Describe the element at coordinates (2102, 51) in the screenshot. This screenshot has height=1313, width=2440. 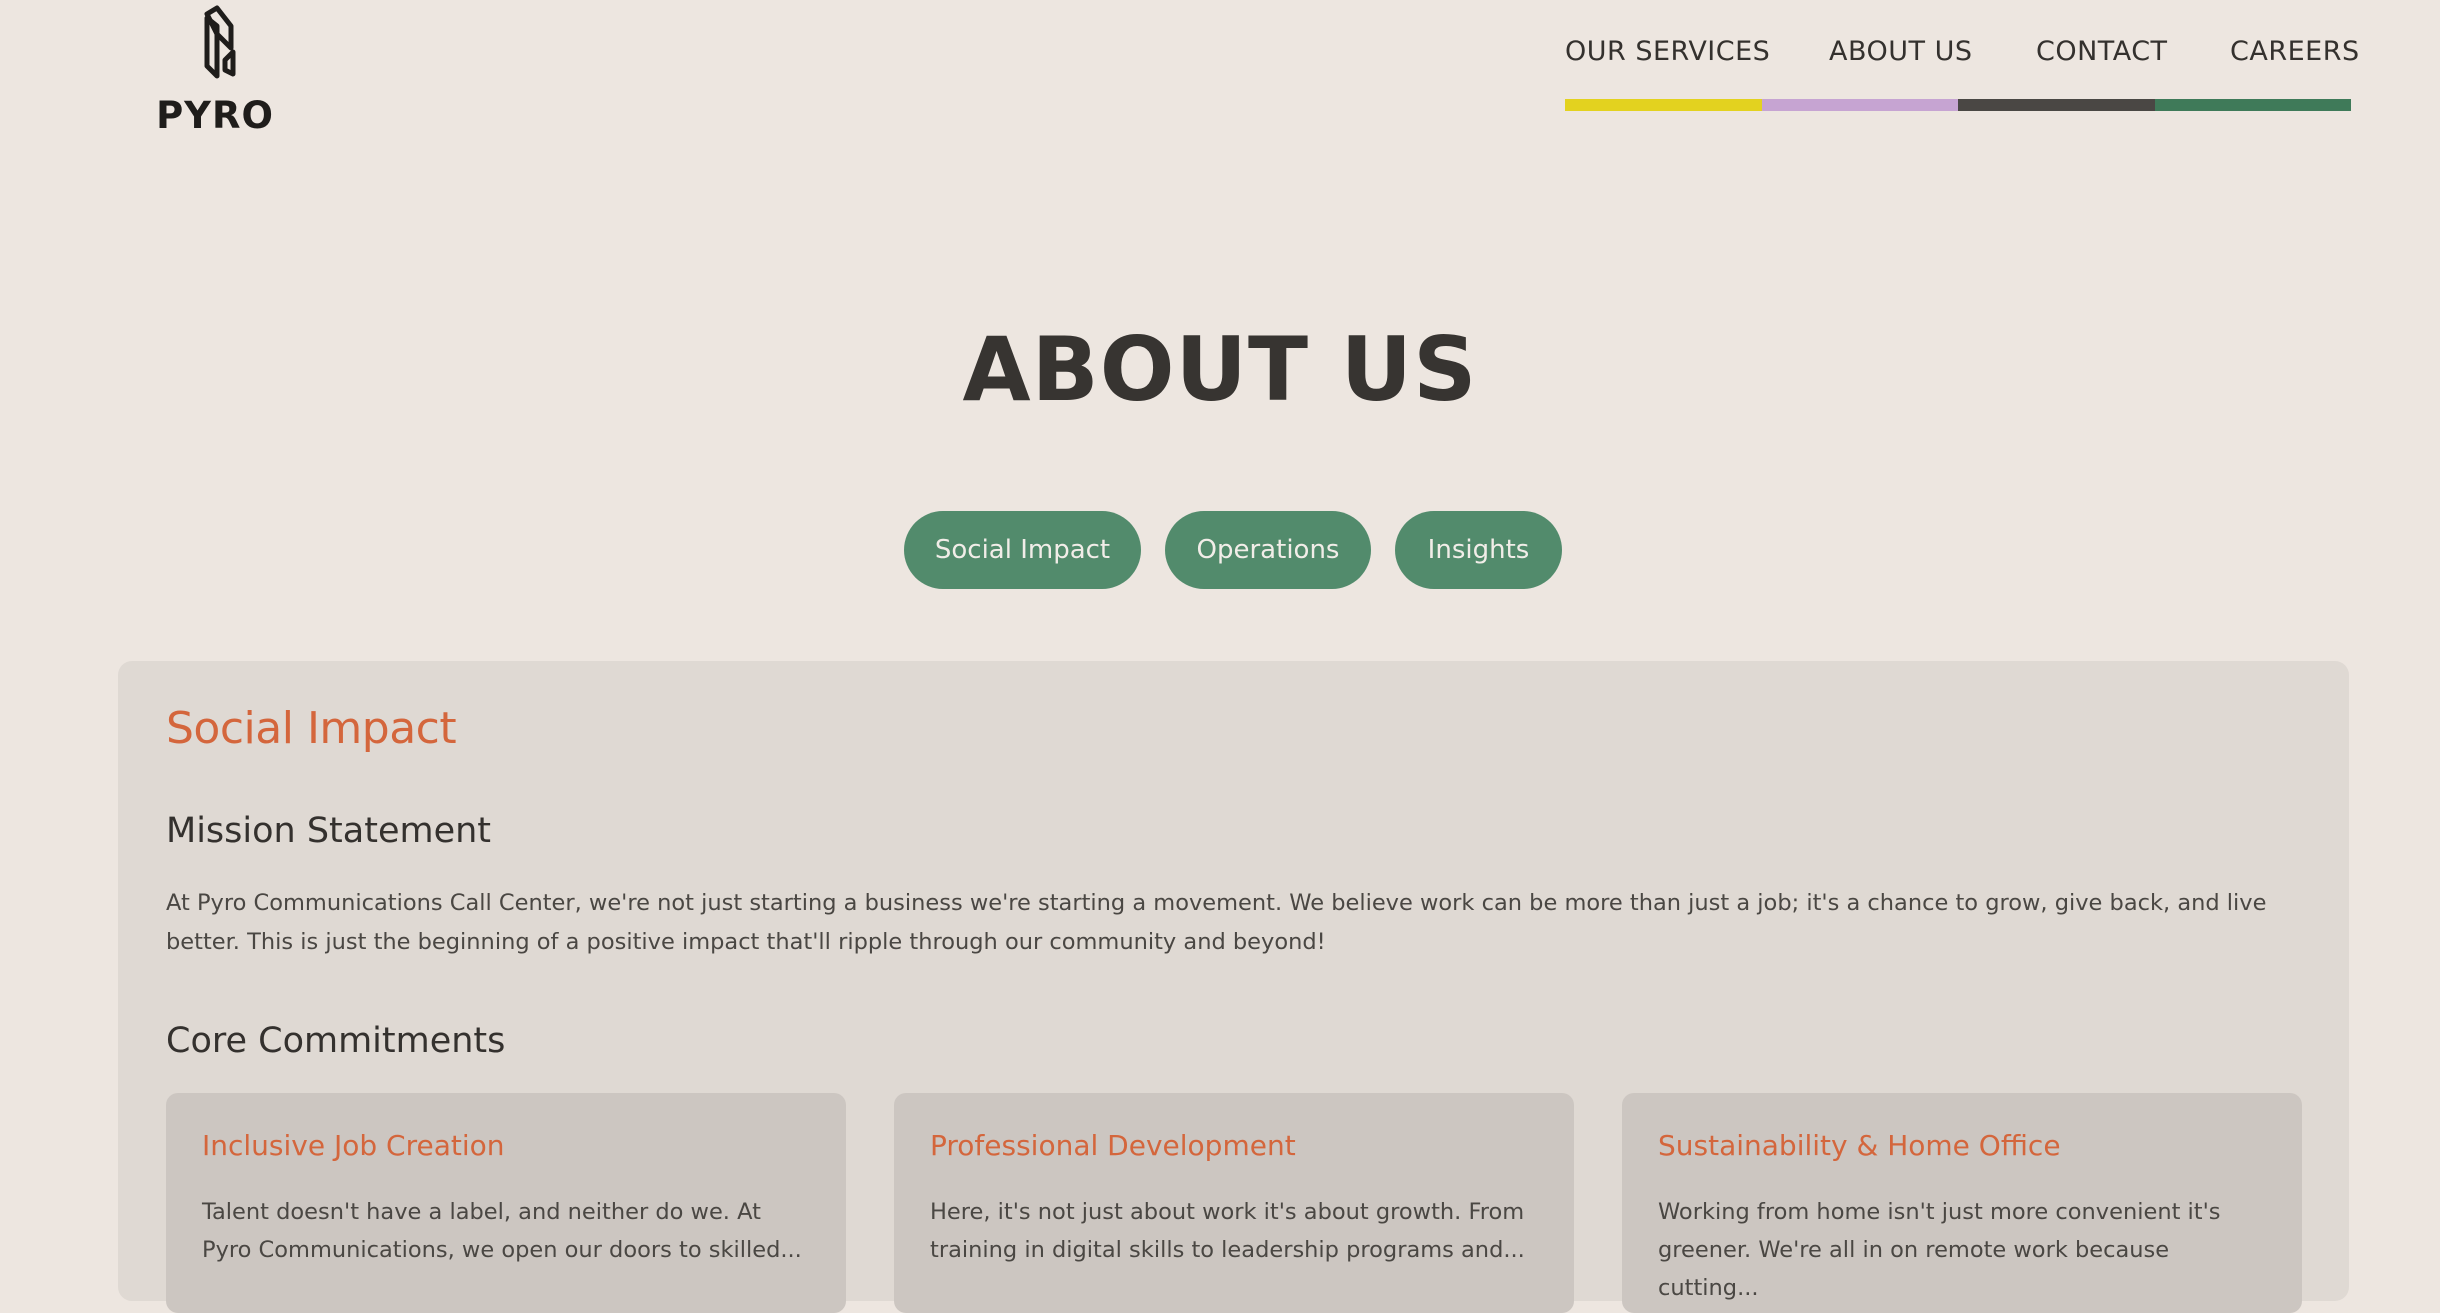
I see `nav-item-contact: CONTACT` at that location.